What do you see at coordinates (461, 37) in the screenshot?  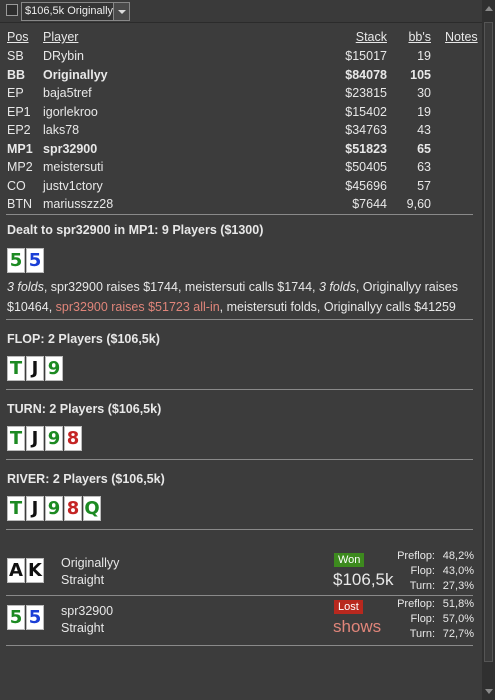 I see `header-notes: Notes` at bounding box center [461, 37].